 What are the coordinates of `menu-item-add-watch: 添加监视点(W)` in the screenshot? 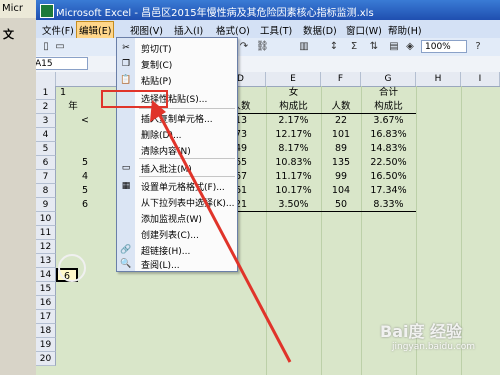 It's located at (177, 218).